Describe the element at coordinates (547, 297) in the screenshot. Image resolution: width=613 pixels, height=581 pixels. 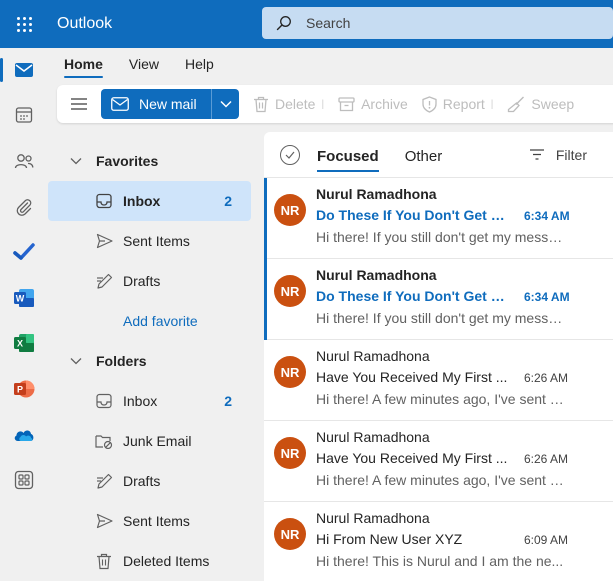
I see `message-time: 6:34 AM` at that location.